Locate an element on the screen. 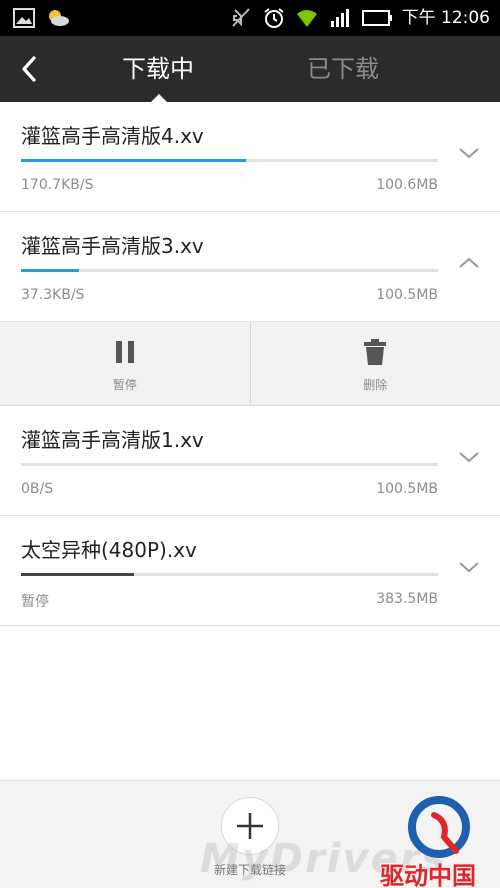 The height and width of the screenshot is (888, 500). download-item: 灌篮高手高清版3.xv 37.3KB/S 100.5MB is located at coordinates (250, 267).